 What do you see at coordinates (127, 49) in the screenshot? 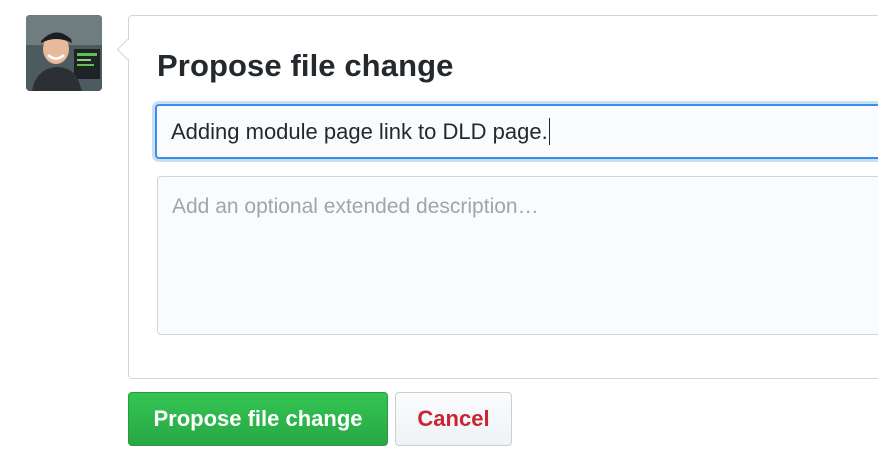
I see `card-pointer-arrow` at bounding box center [127, 49].